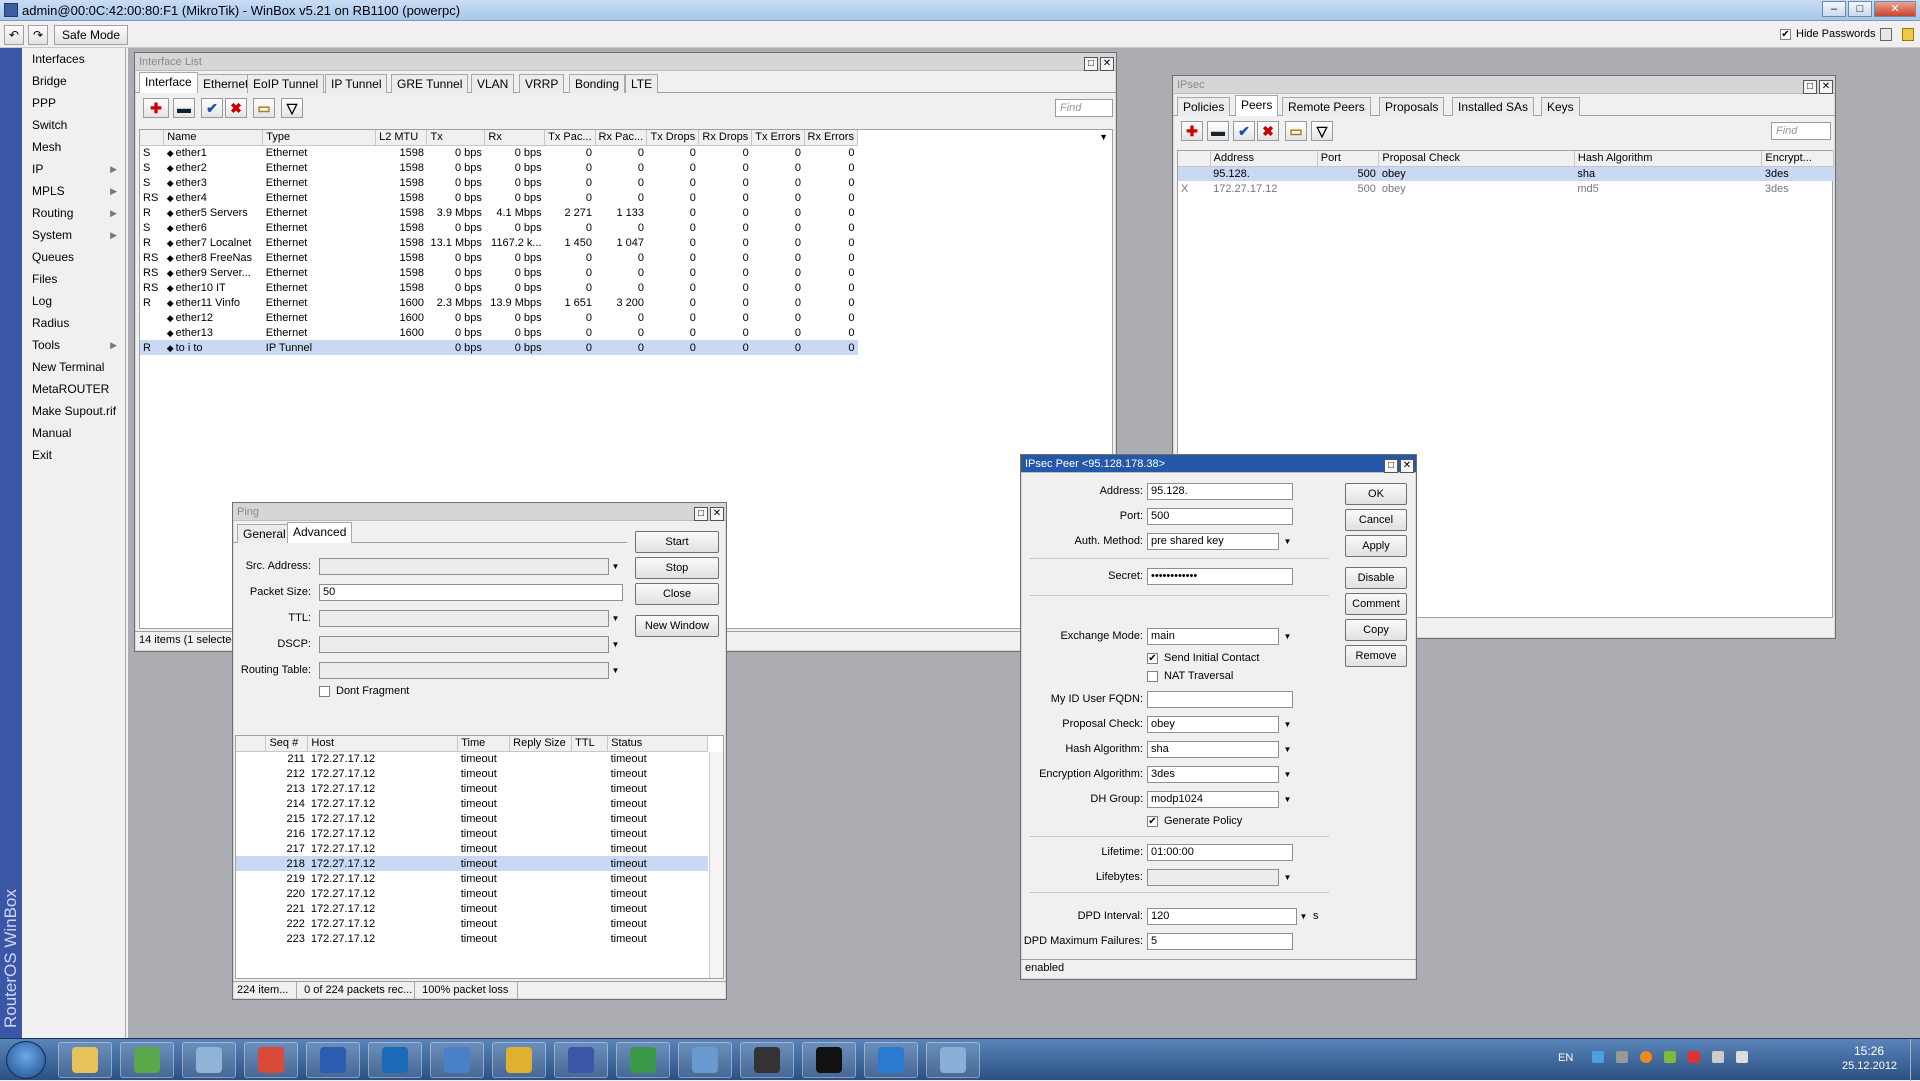 The image size is (1920, 1081). What do you see at coordinates (213, 138) in the screenshot?
I see `column-header: Name` at bounding box center [213, 138].